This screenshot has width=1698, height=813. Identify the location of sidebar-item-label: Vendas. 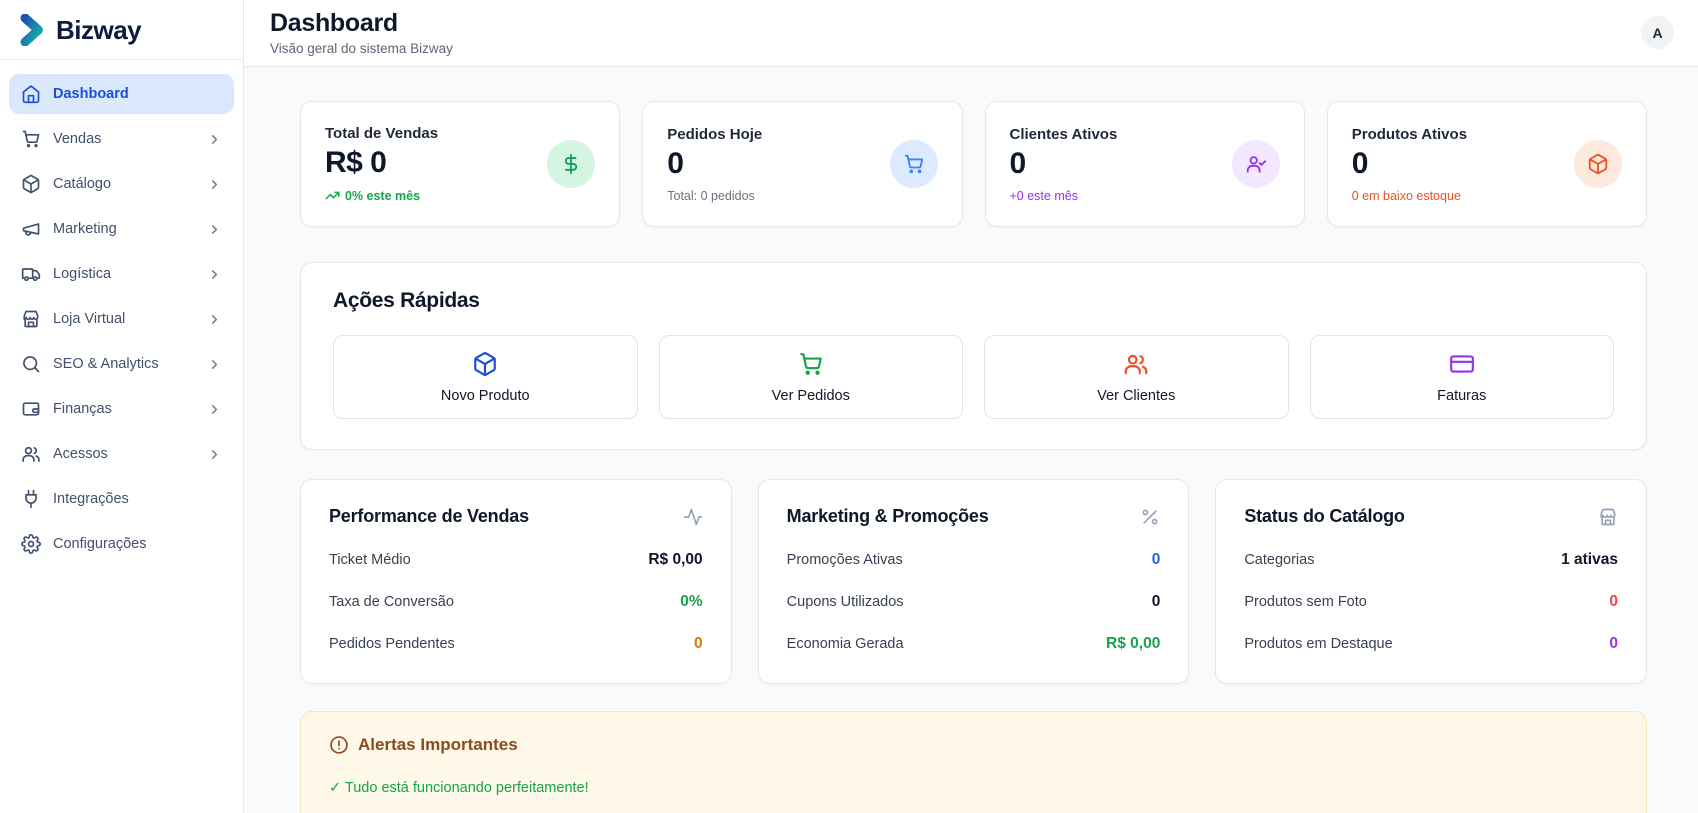
(77, 139).